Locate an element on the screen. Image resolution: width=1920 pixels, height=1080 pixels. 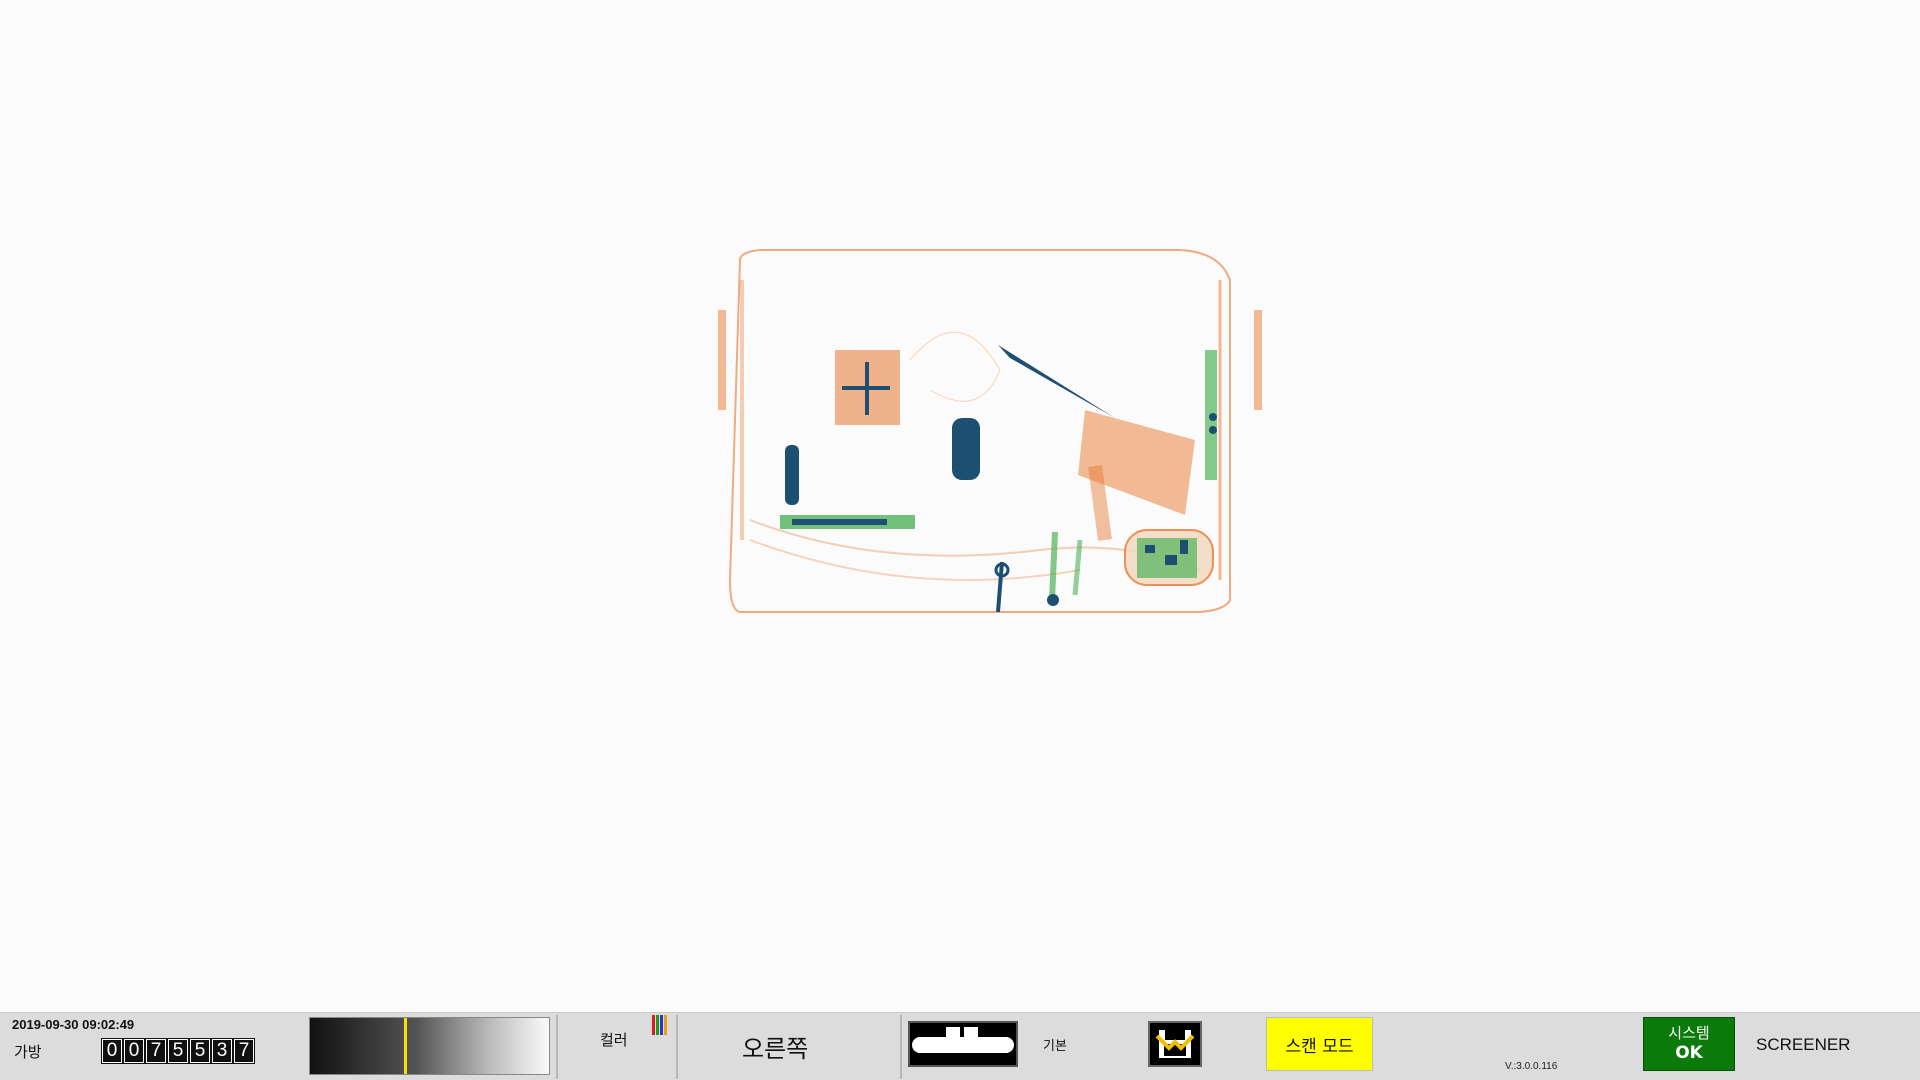
bag-counter: 0 0 7 5 5 3 7 is located at coordinates (178, 1051).